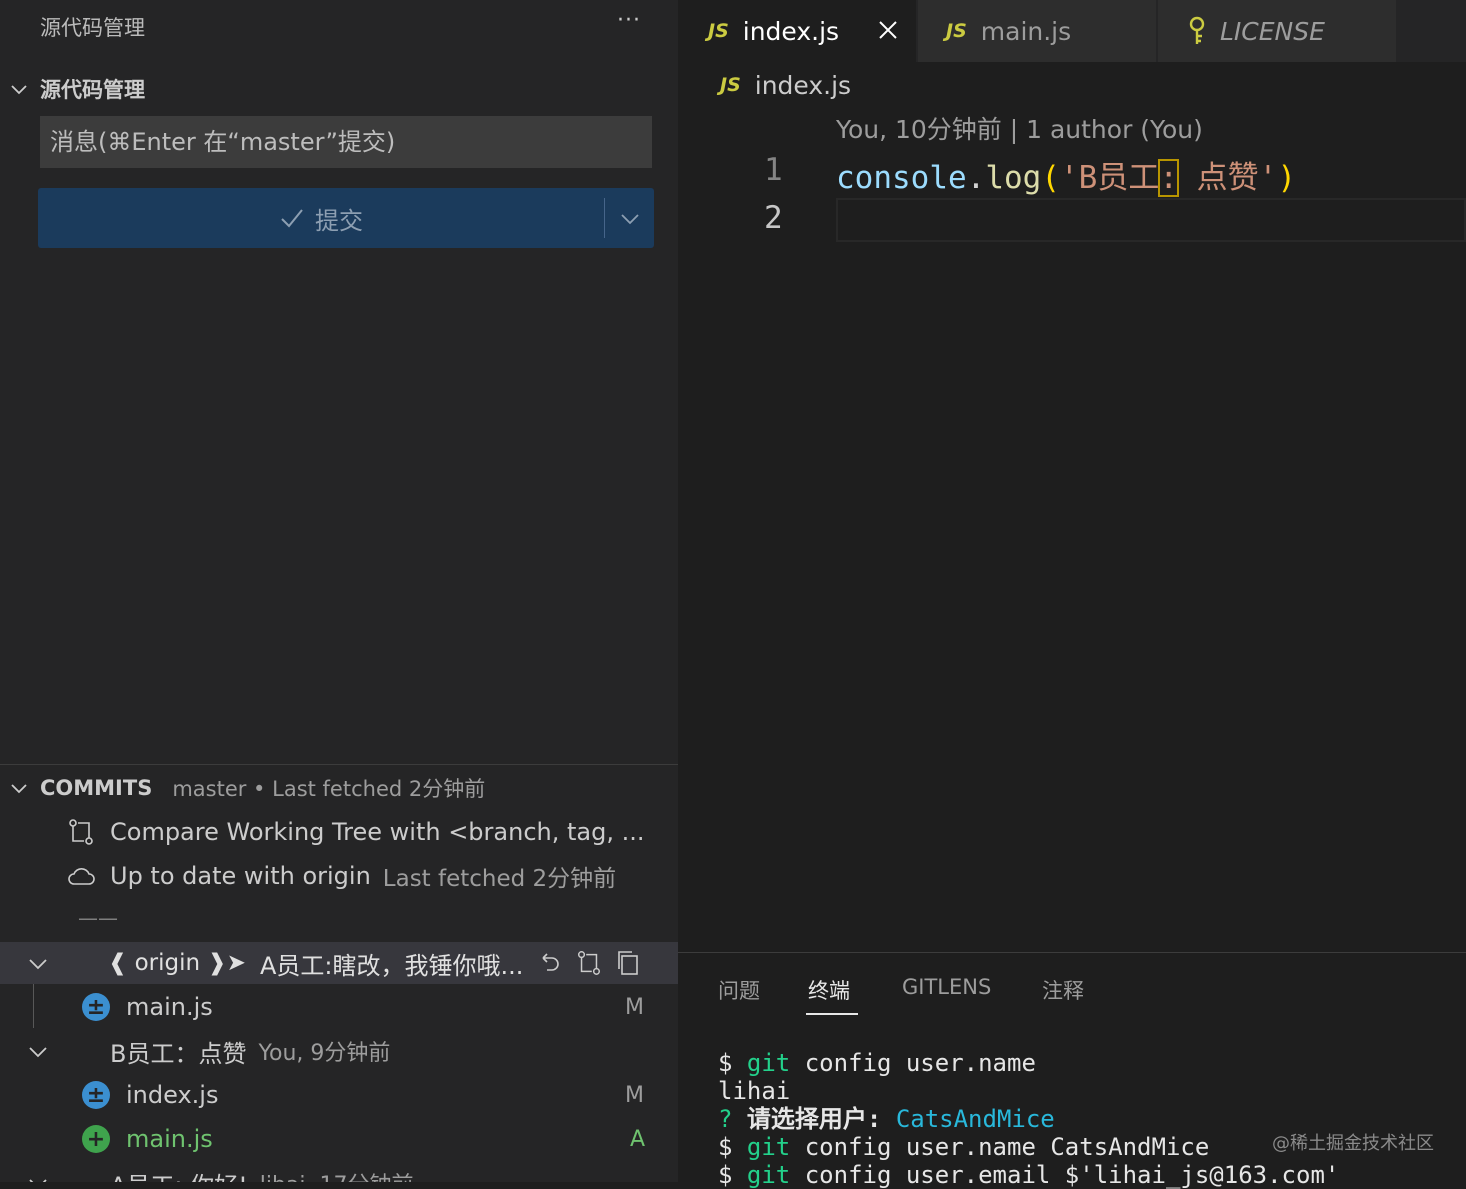 The width and height of the screenshot is (1466, 1189). What do you see at coordinates (178, 1053) in the screenshot?
I see `commit-message: B员工：点赞` at bounding box center [178, 1053].